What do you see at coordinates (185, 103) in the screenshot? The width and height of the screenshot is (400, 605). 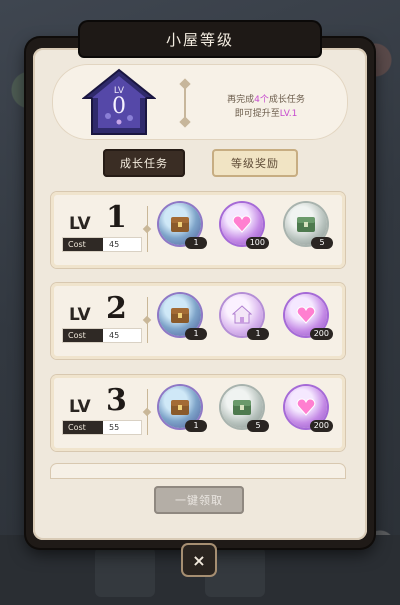 I see `header-divider` at bounding box center [185, 103].